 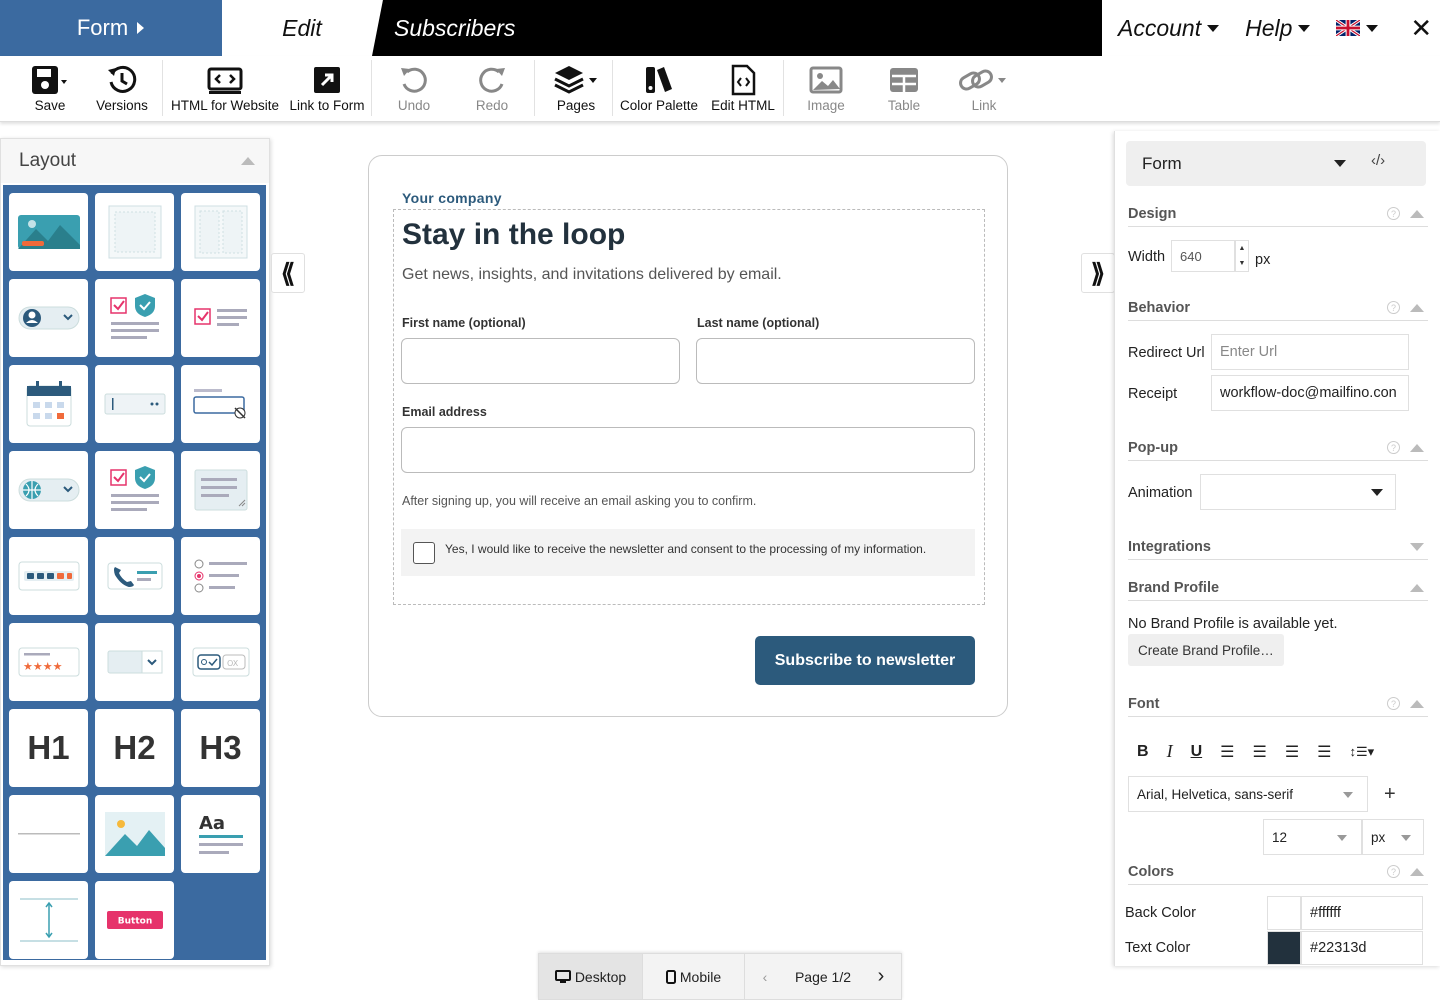 I want to click on animation-select, so click(x=1298, y=492).